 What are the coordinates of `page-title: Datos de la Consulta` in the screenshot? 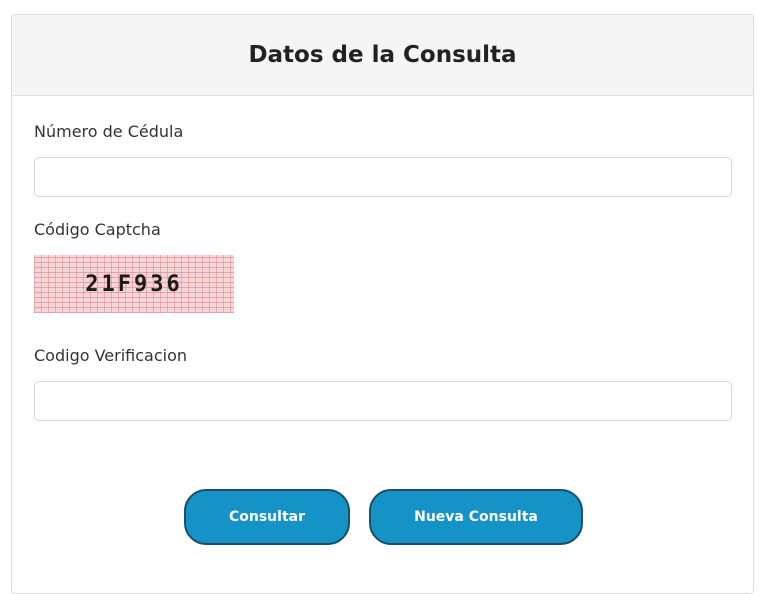 It's located at (382, 55).